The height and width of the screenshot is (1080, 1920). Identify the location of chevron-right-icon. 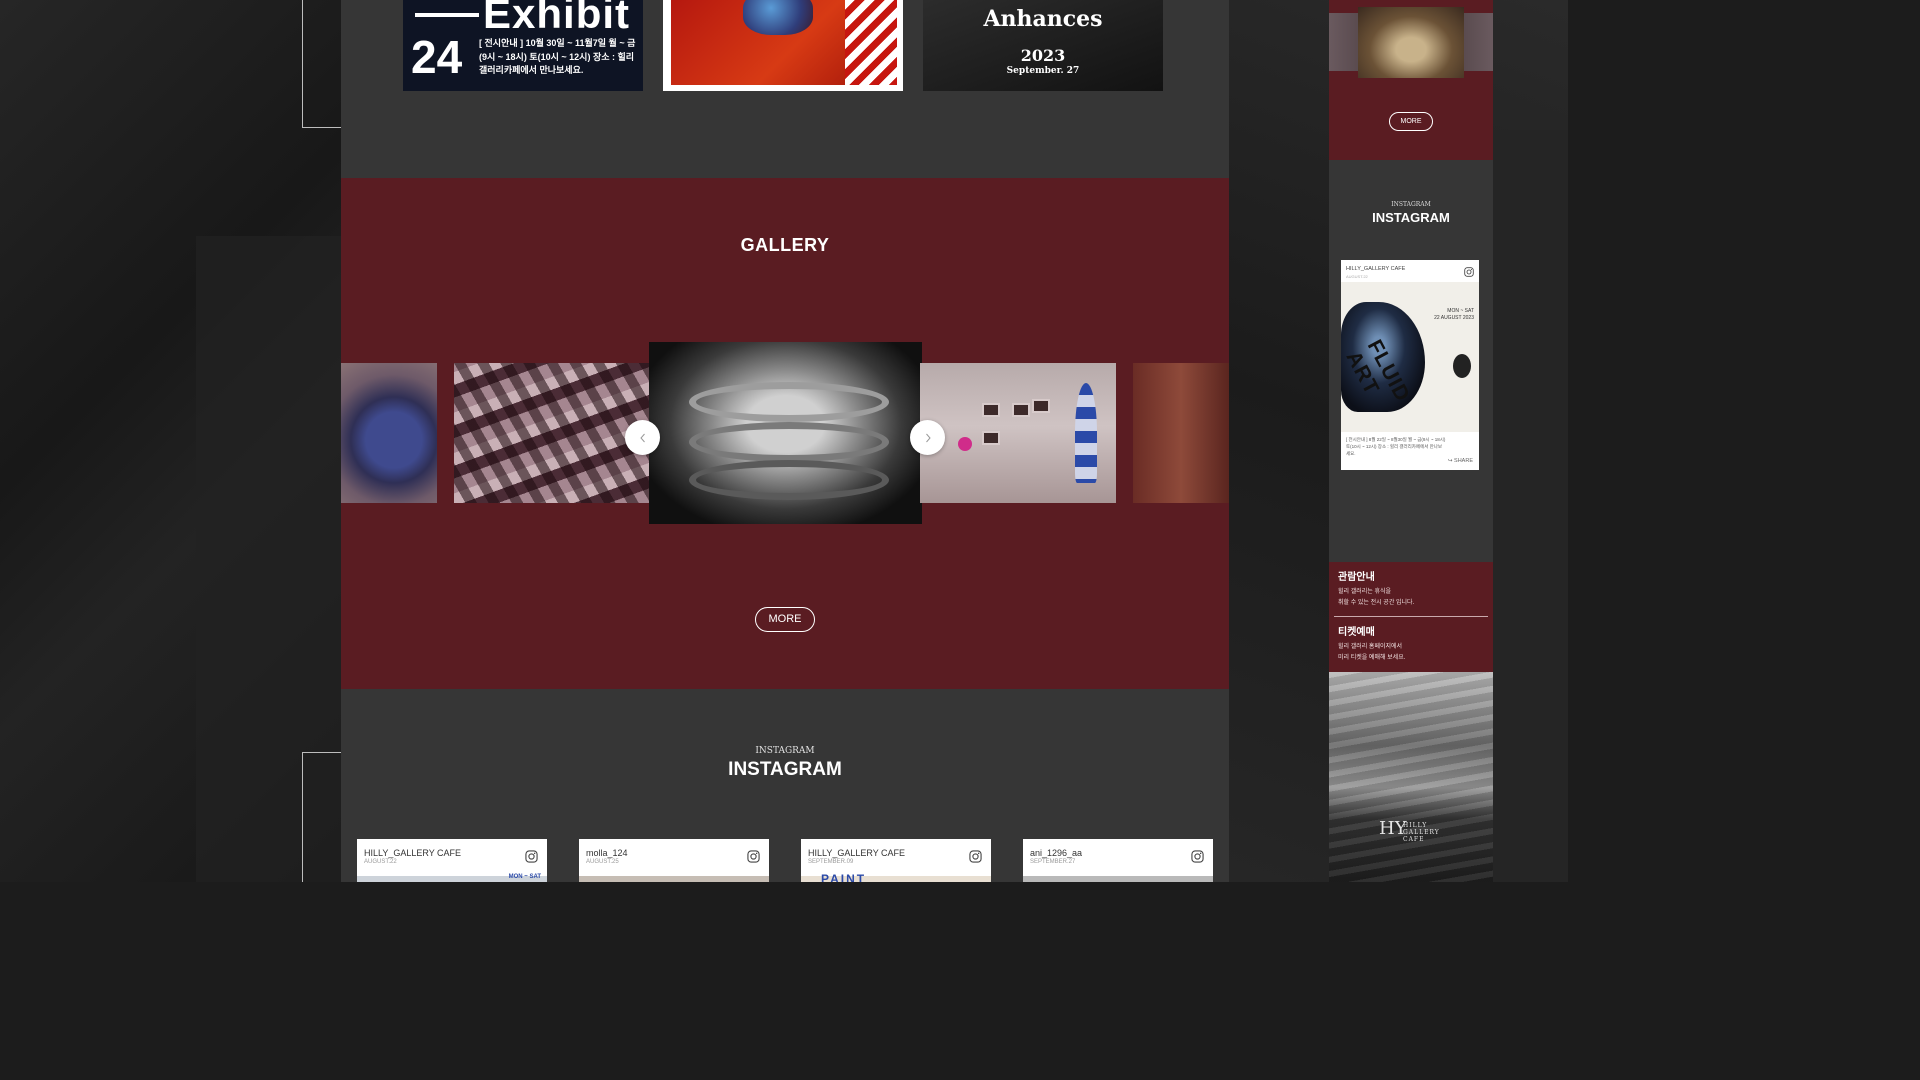
(928, 437).